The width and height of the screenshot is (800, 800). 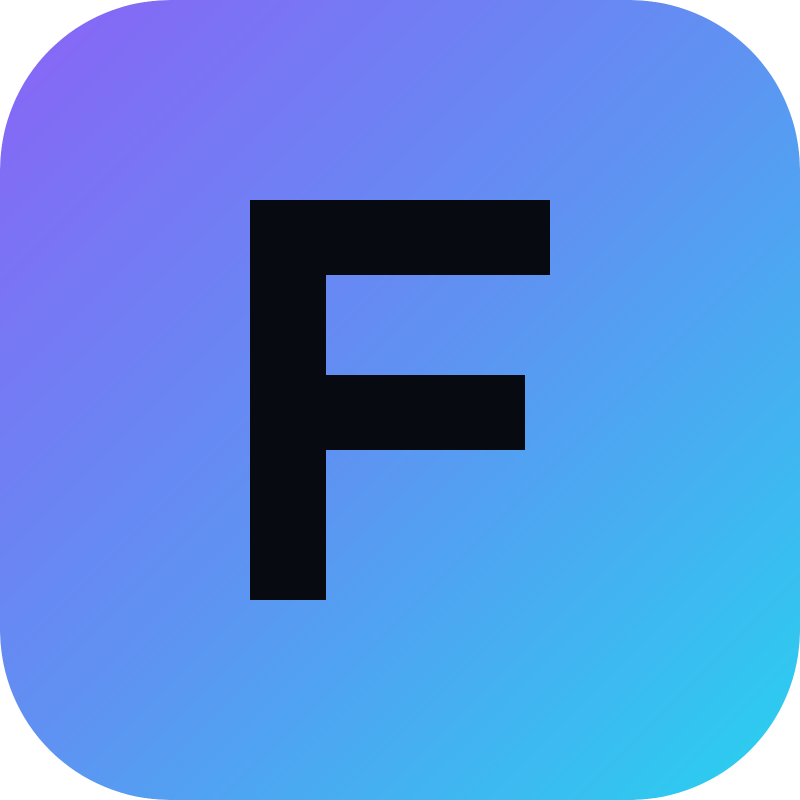 I want to click on letter-f-middle-bar, so click(x=387, y=412).